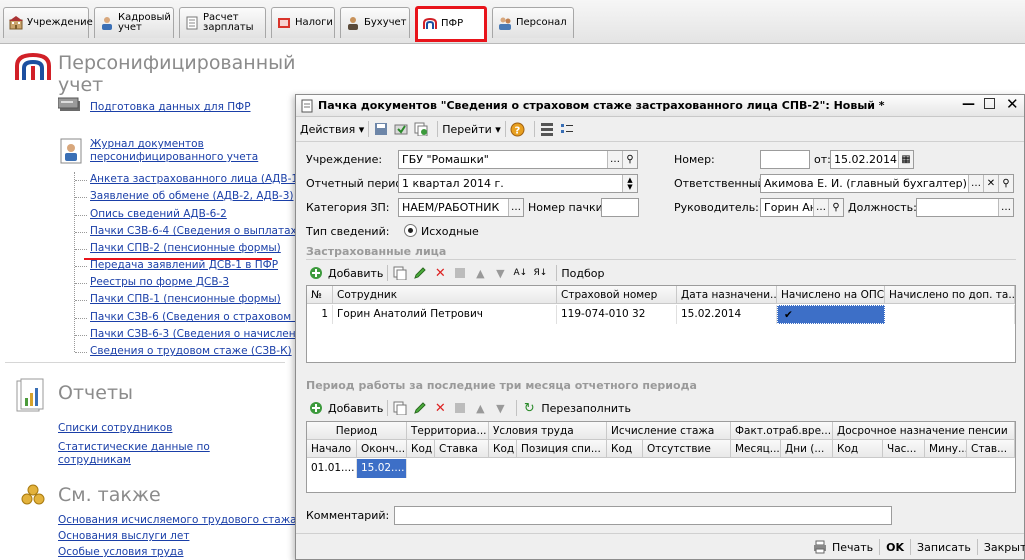  Describe the element at coordinates (842, 547) in the screenshot. I see `print-button: Печать` at that location.